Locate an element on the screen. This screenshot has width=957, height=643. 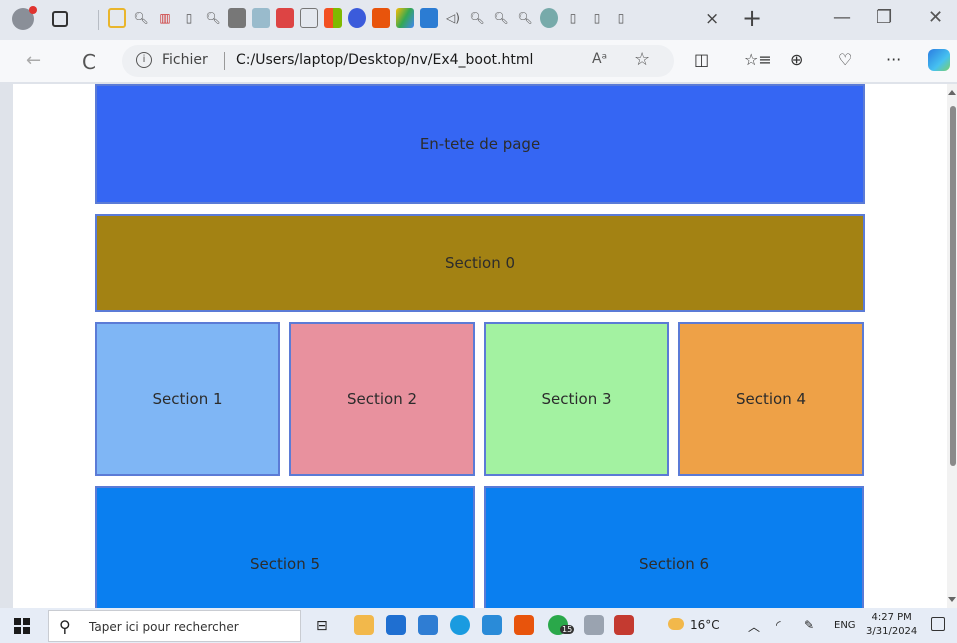
tab-divider is located at coordinates (98, 20).